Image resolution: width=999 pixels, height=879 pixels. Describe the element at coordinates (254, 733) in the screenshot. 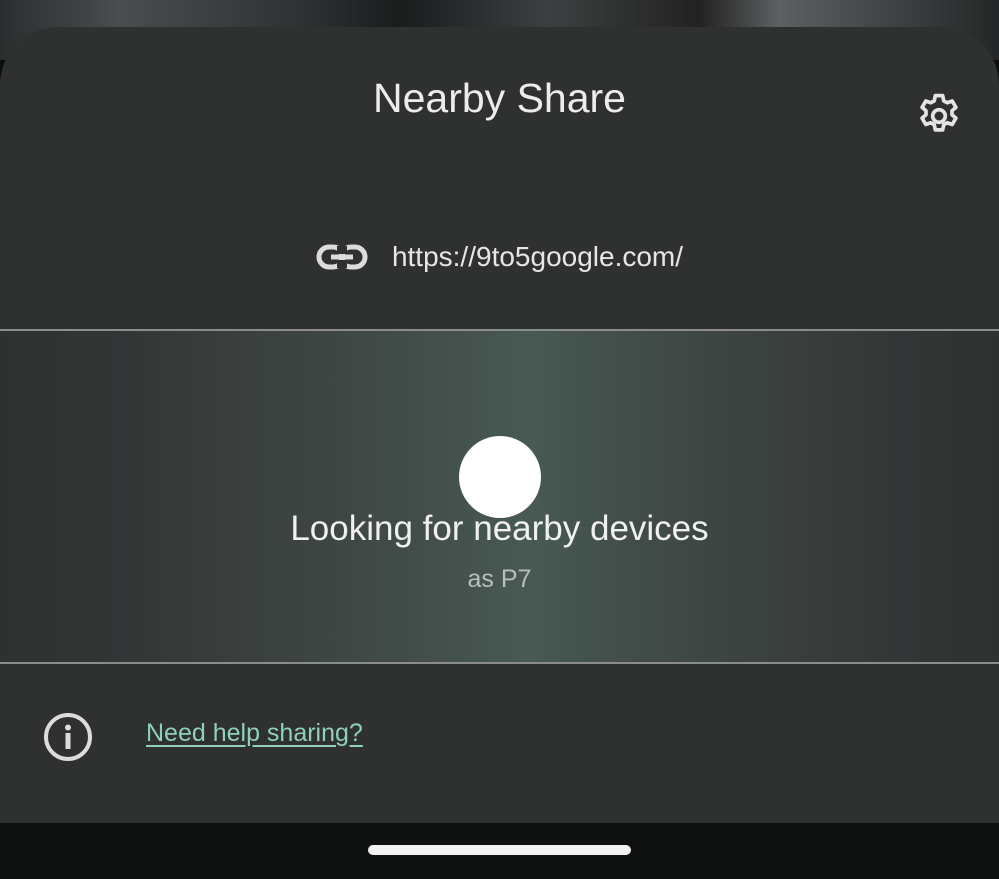

I see `need-help-link: Need help sharing?` at that location.